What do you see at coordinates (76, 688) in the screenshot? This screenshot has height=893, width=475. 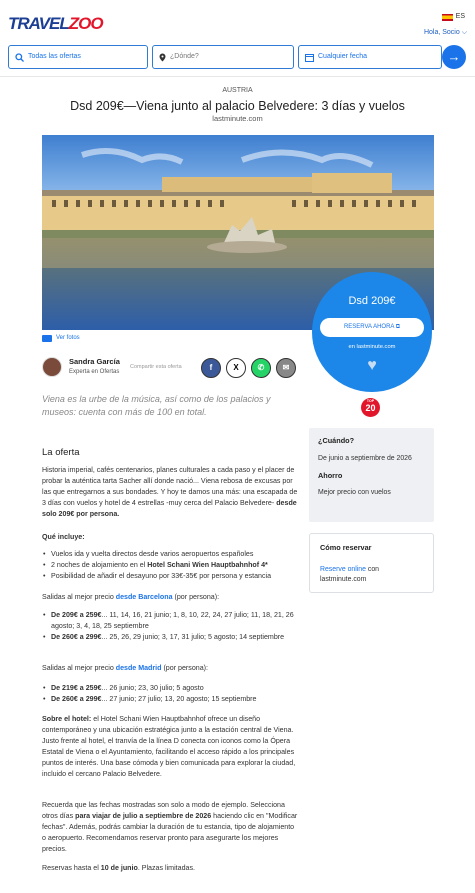 I see `price-range: De 219€ a 259€` at bounding box center [76, 688].